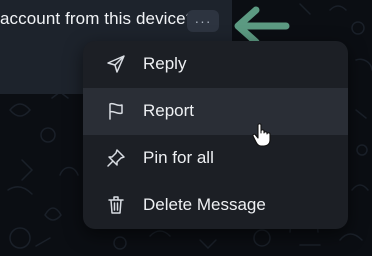 The image size is (372, 256). Describe the element at coordinates (116, 64) in the screenshot. I see `send-icon` at that location.